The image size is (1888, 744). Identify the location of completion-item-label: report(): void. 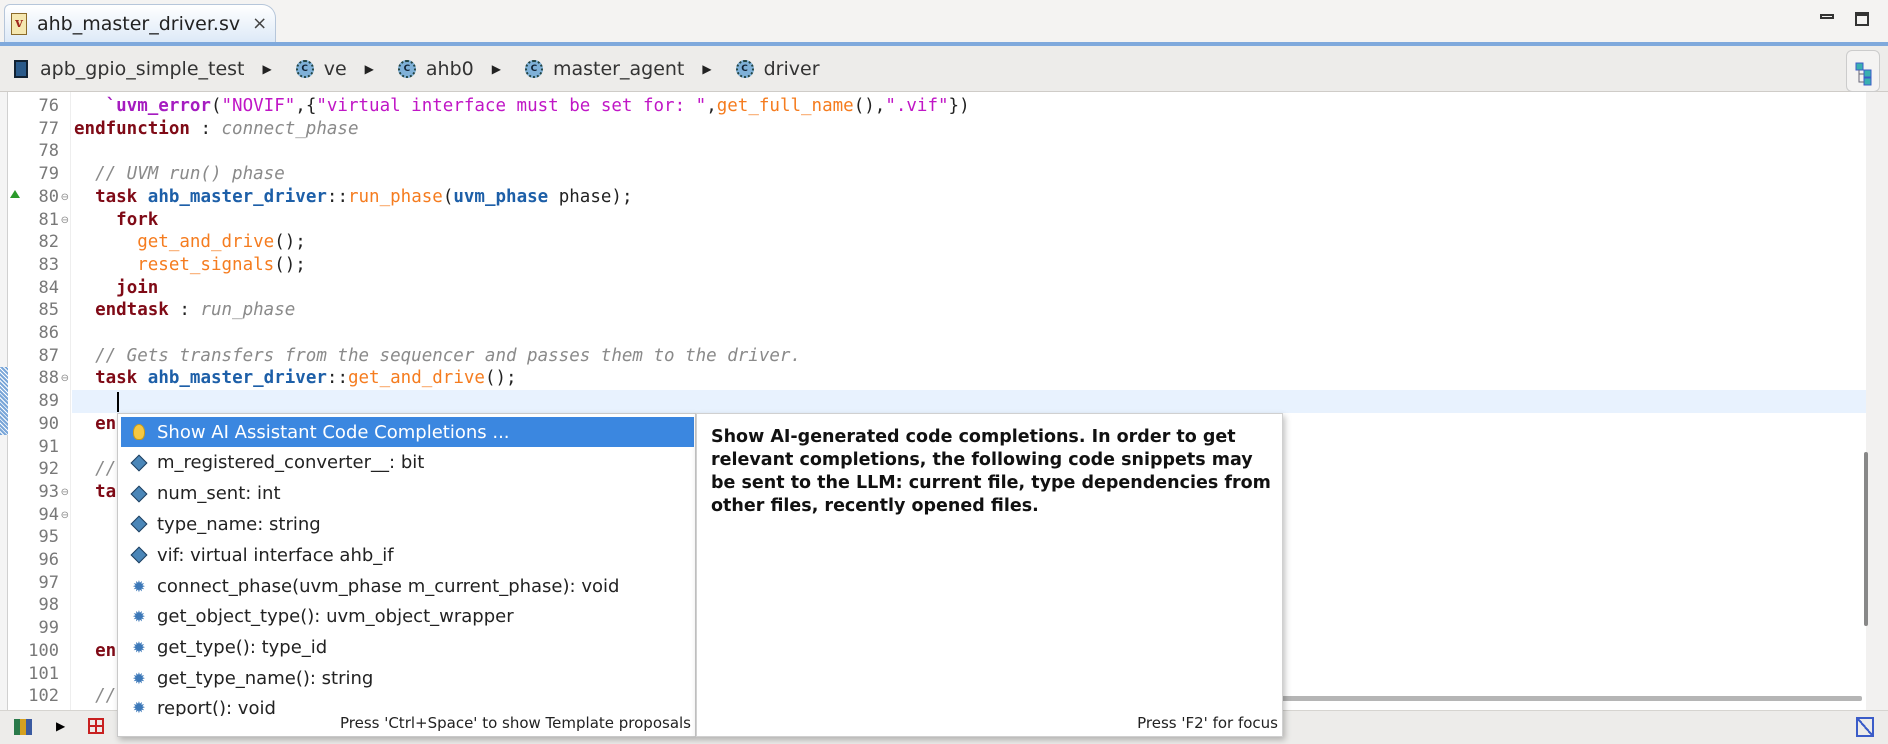
(216, 707).